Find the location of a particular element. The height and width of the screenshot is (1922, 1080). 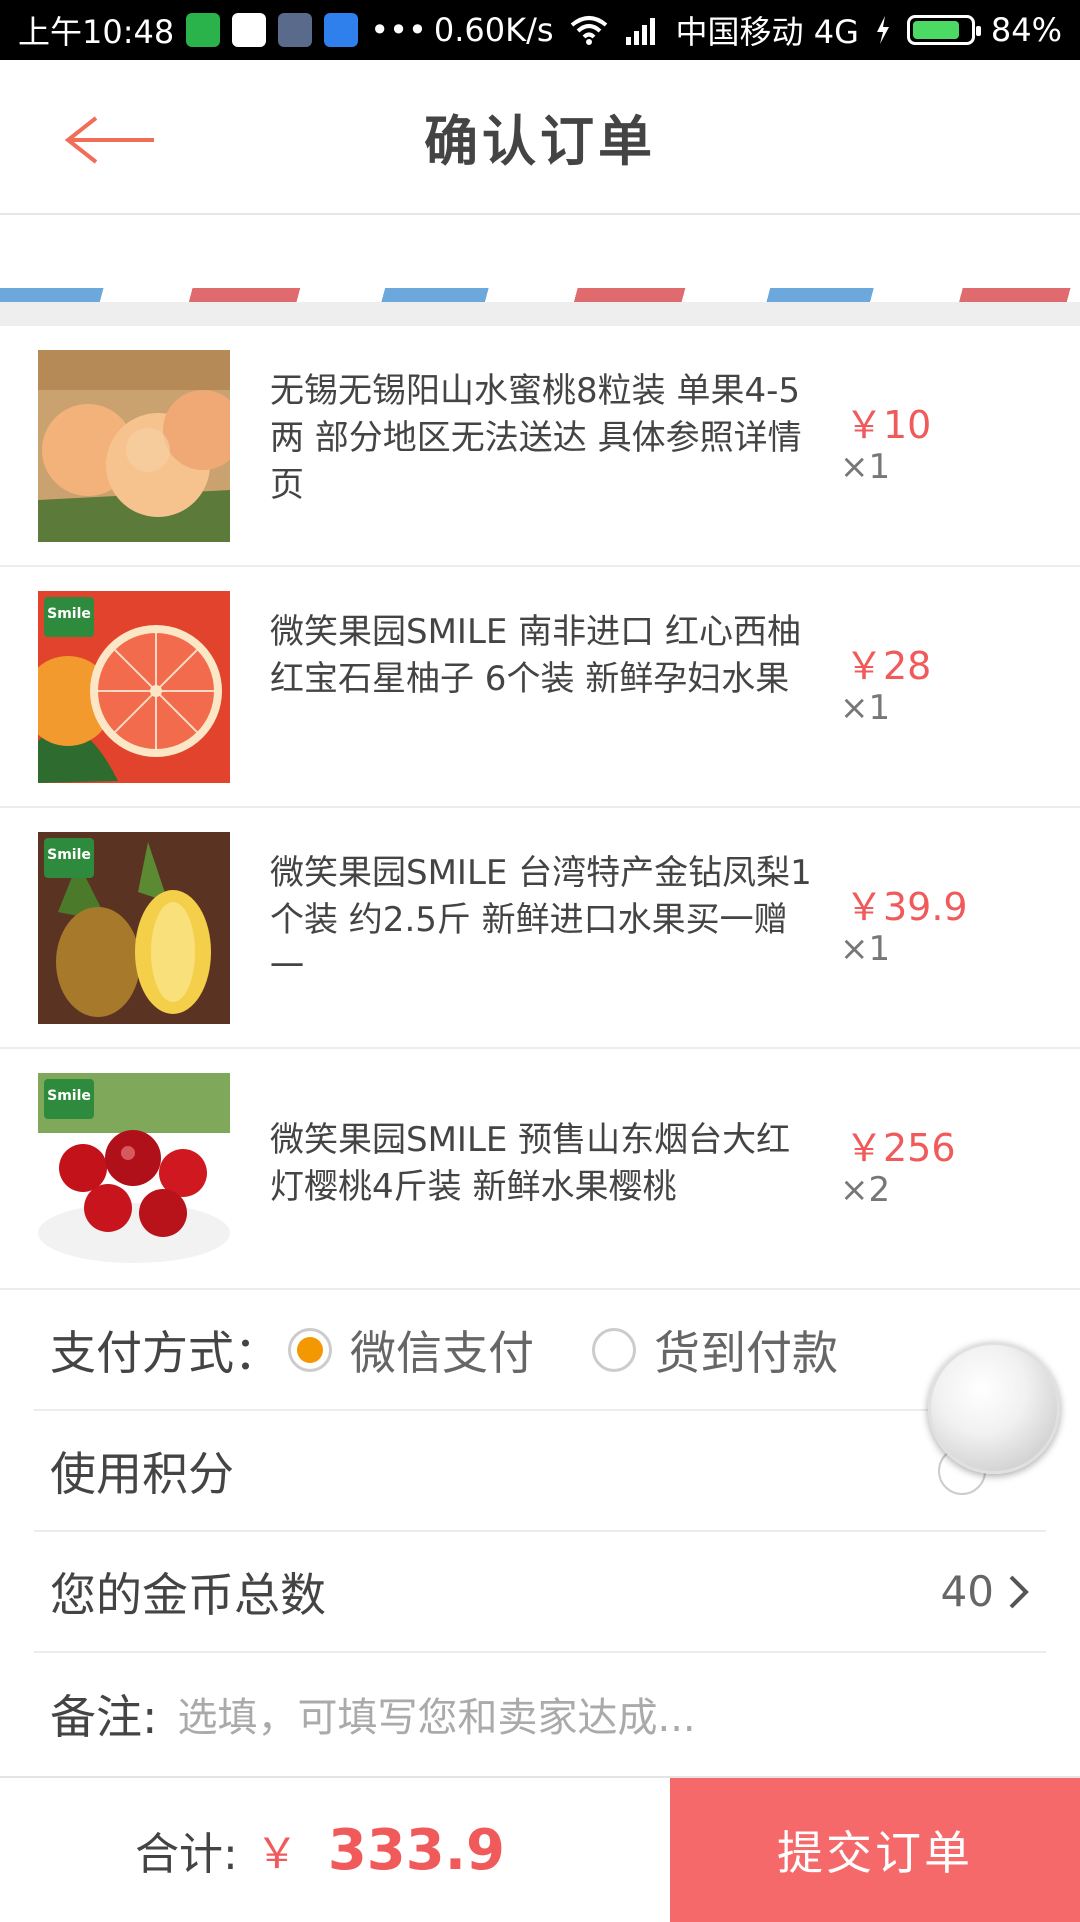

signal-icon is located at coordinates (640, 31).